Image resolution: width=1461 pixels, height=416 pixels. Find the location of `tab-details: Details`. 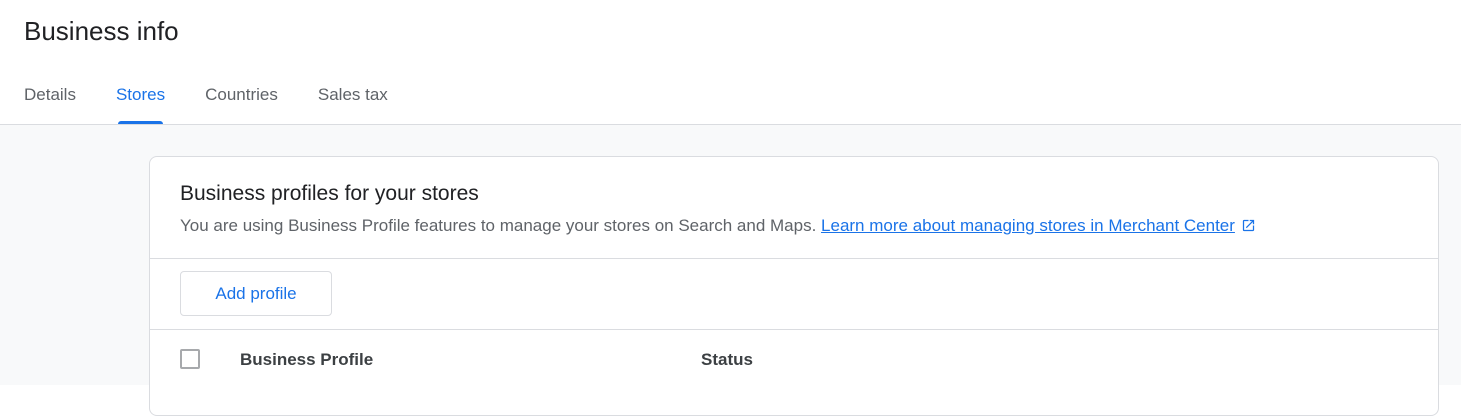

tab-details: Details is located at coordinates (48, 98).